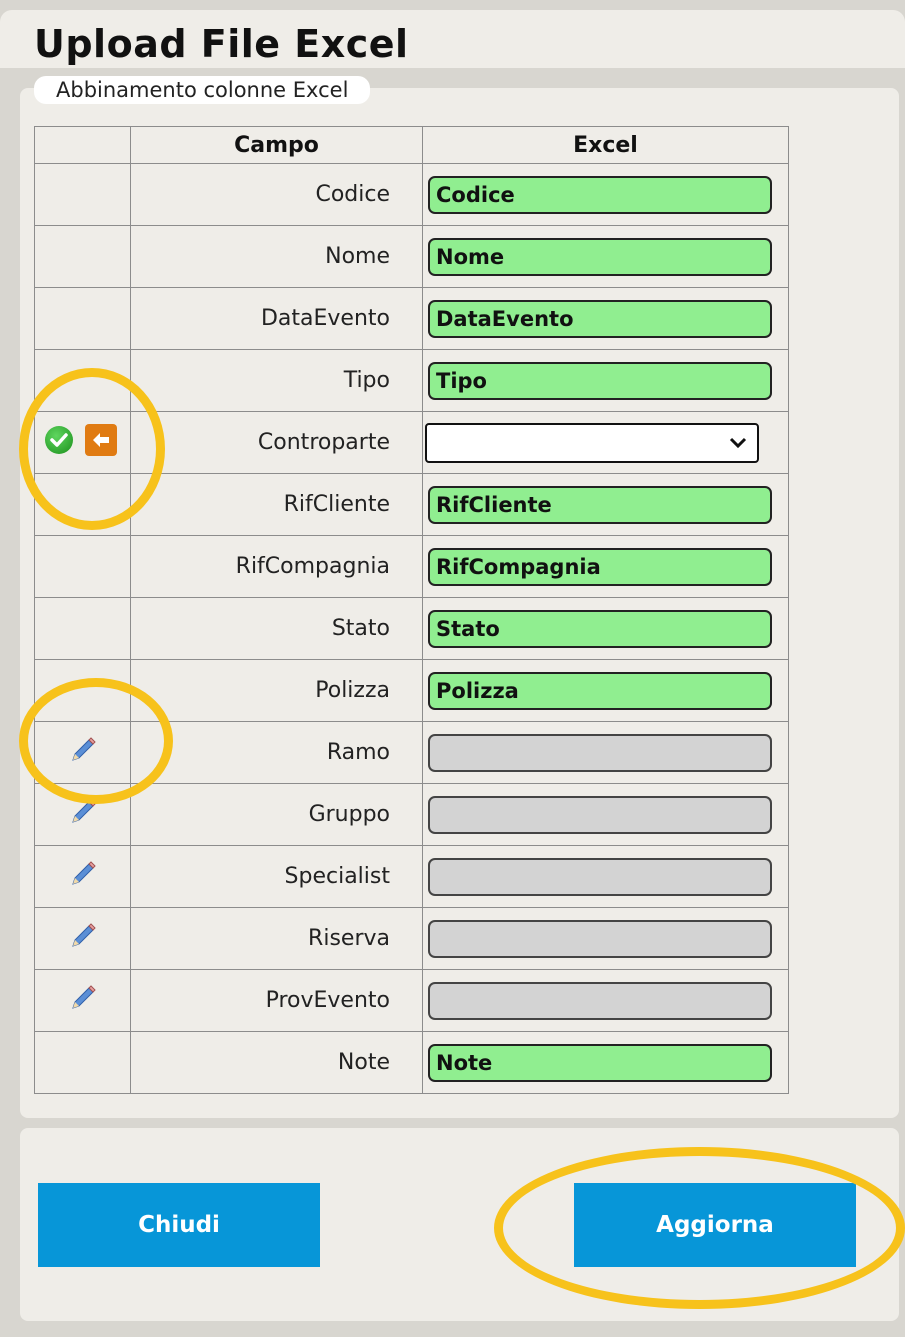 This screenshot has height=1337, width=905. What do you see at coordinates (276, 318) in the screenshot?
I see `campo-label: DataEvento` at bounding box center [276, 318].